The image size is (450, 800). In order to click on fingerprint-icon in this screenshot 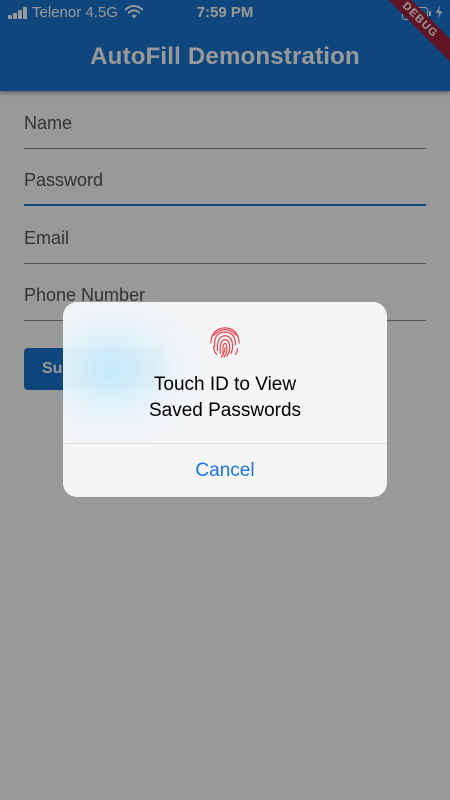, I will do `click(225, 342)`.